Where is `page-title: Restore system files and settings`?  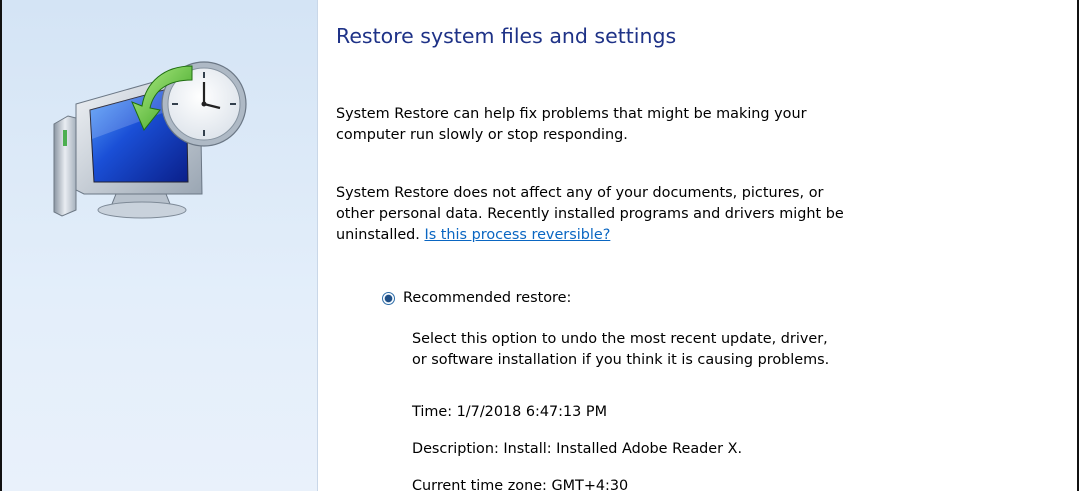
page-title: Restore system files and settings is located at coordinates (506, 36).